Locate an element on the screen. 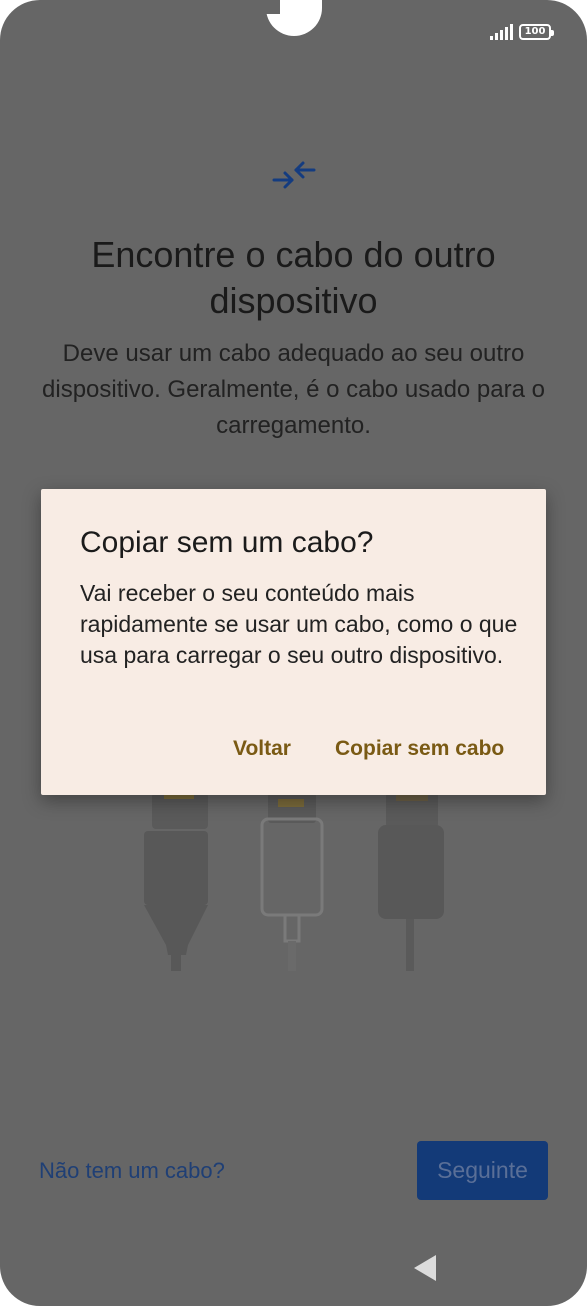  copy-without-cable-button: Copiar sem cabo is located at coordinates (419, 749).